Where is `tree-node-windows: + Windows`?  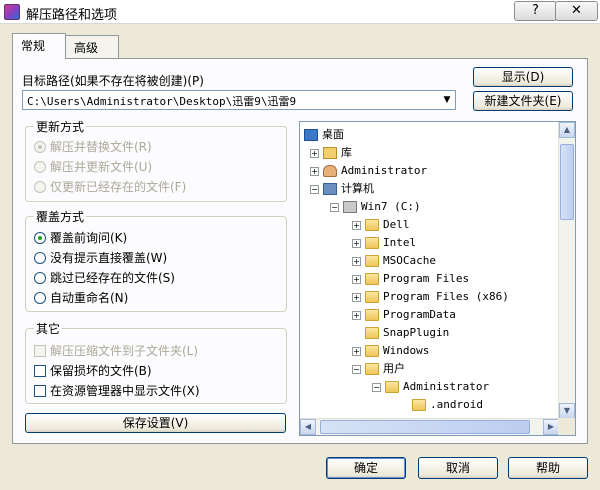
tree-node-windows: + Windows is located at coordinates (390, 351).